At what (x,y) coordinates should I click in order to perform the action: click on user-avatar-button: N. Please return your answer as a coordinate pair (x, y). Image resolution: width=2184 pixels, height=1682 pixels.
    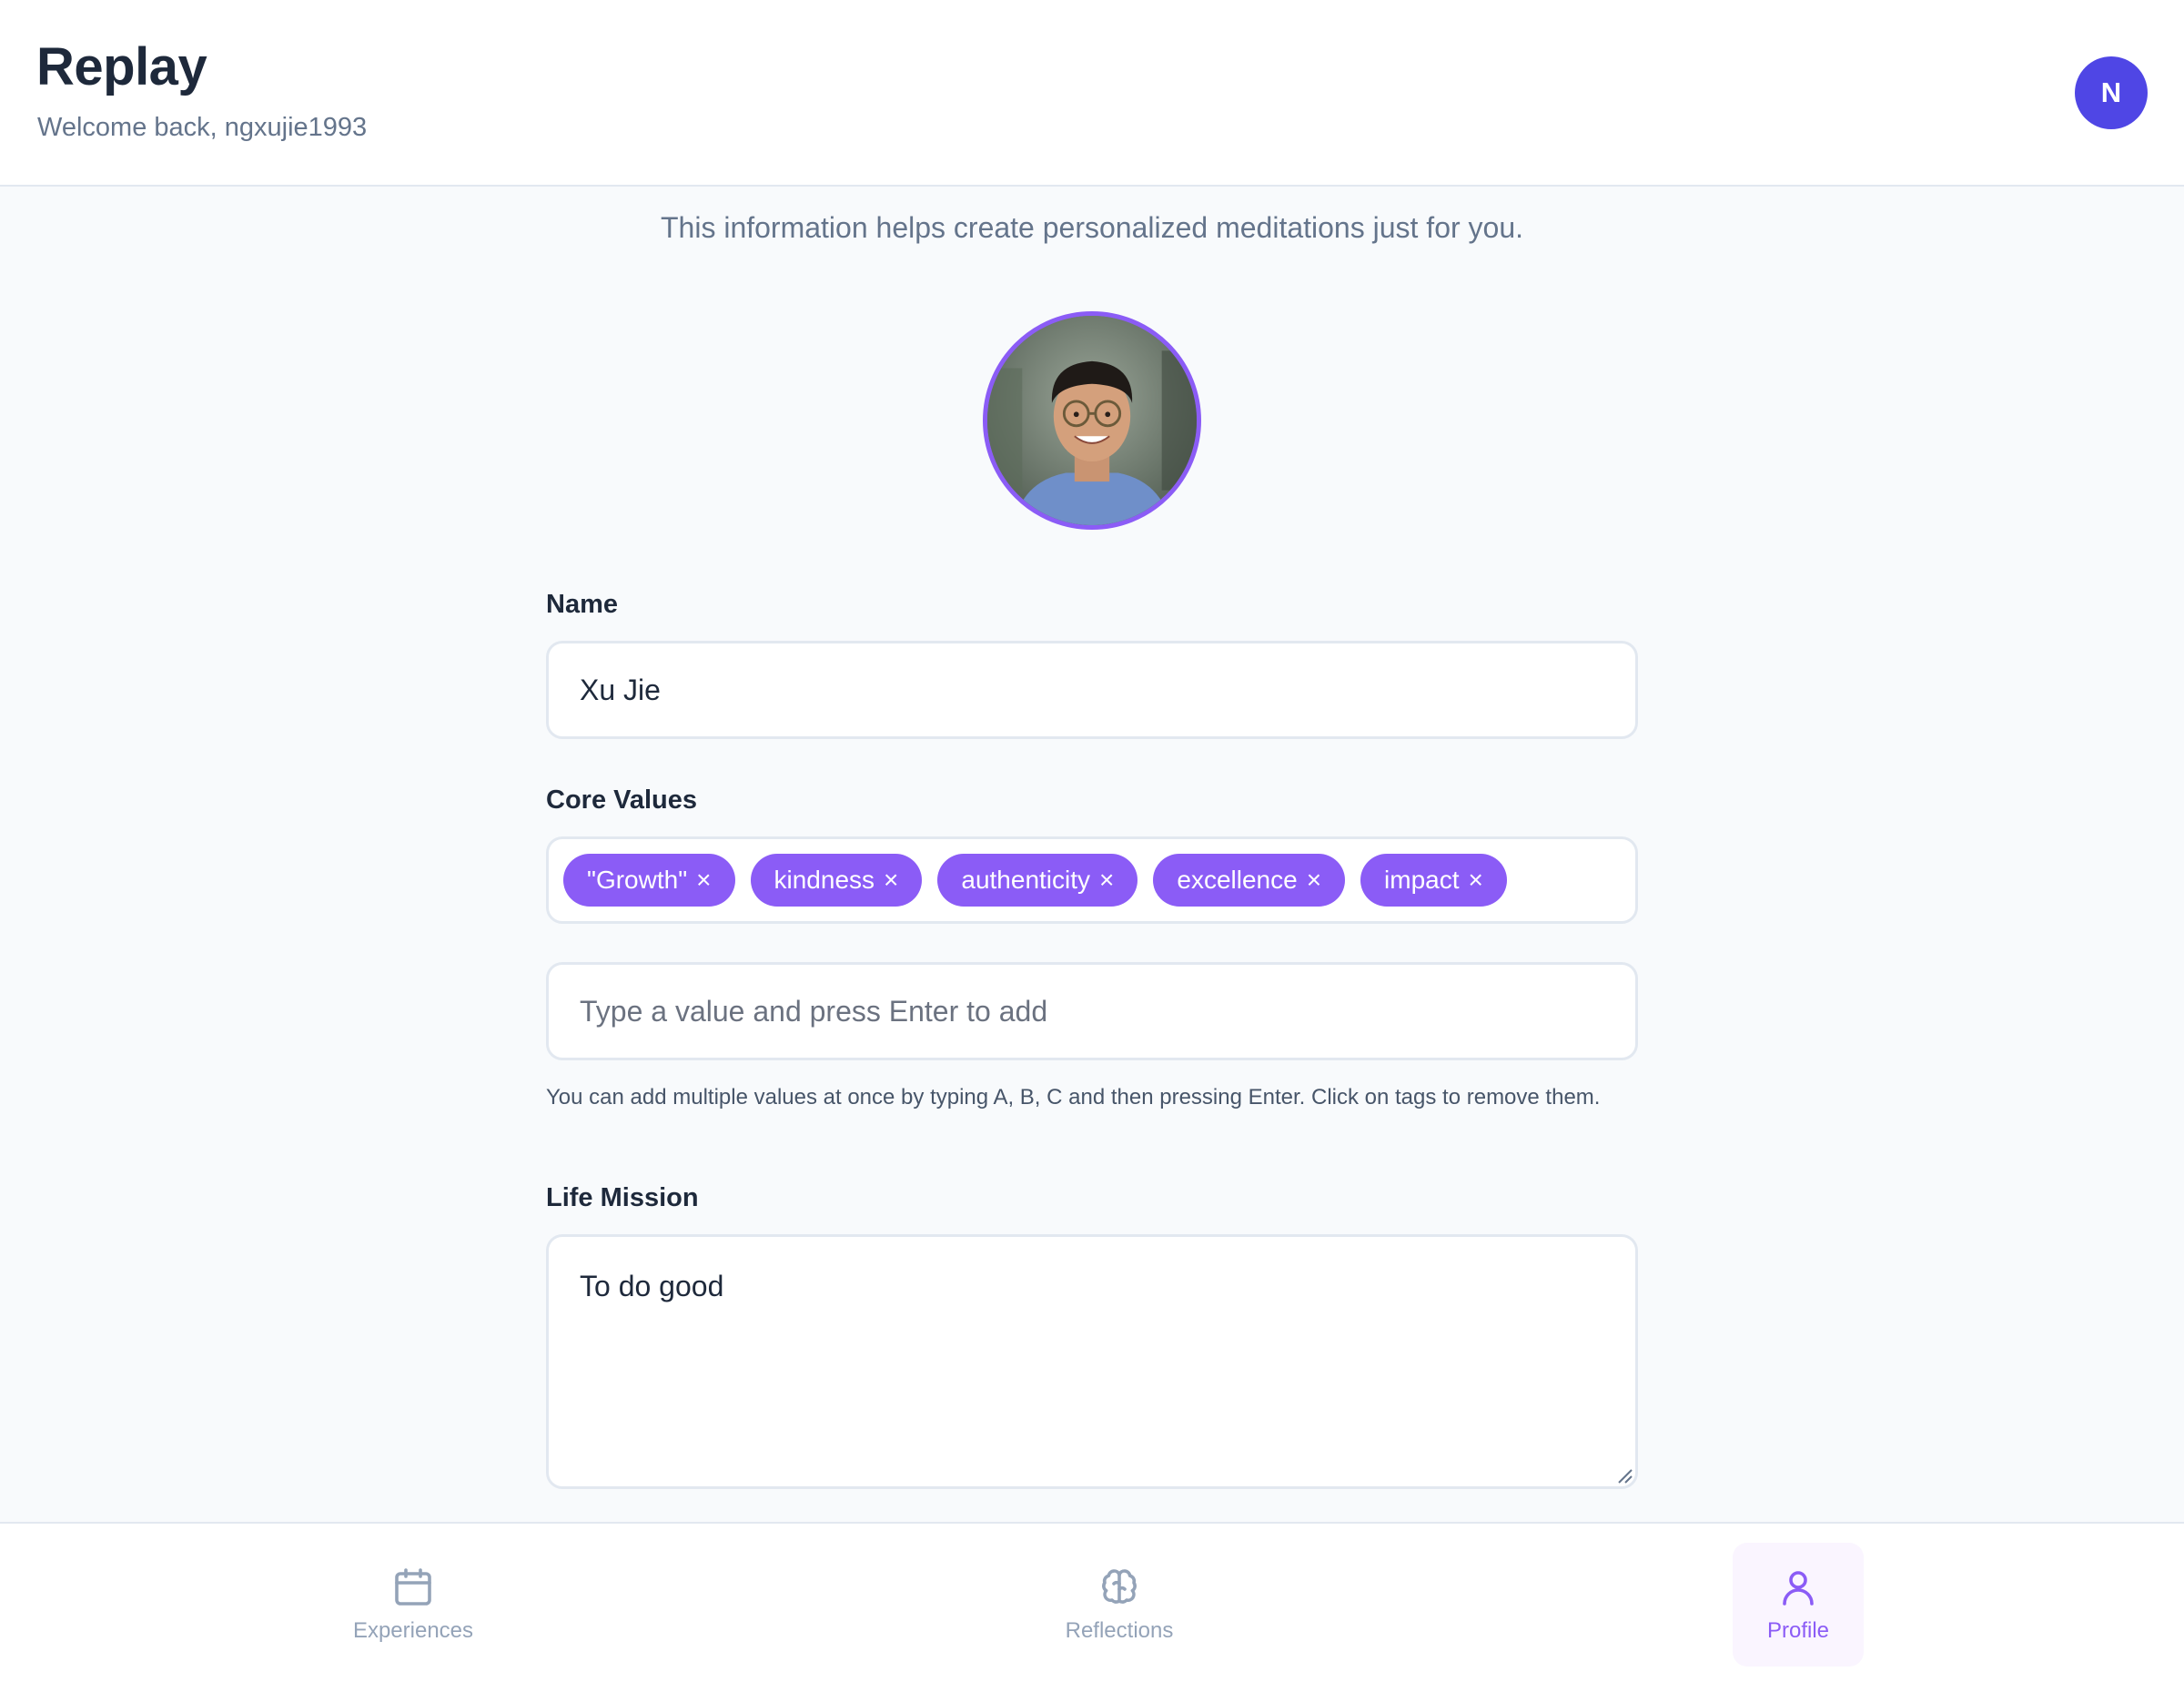
    Looking at the image, I should click on (2112, 92).